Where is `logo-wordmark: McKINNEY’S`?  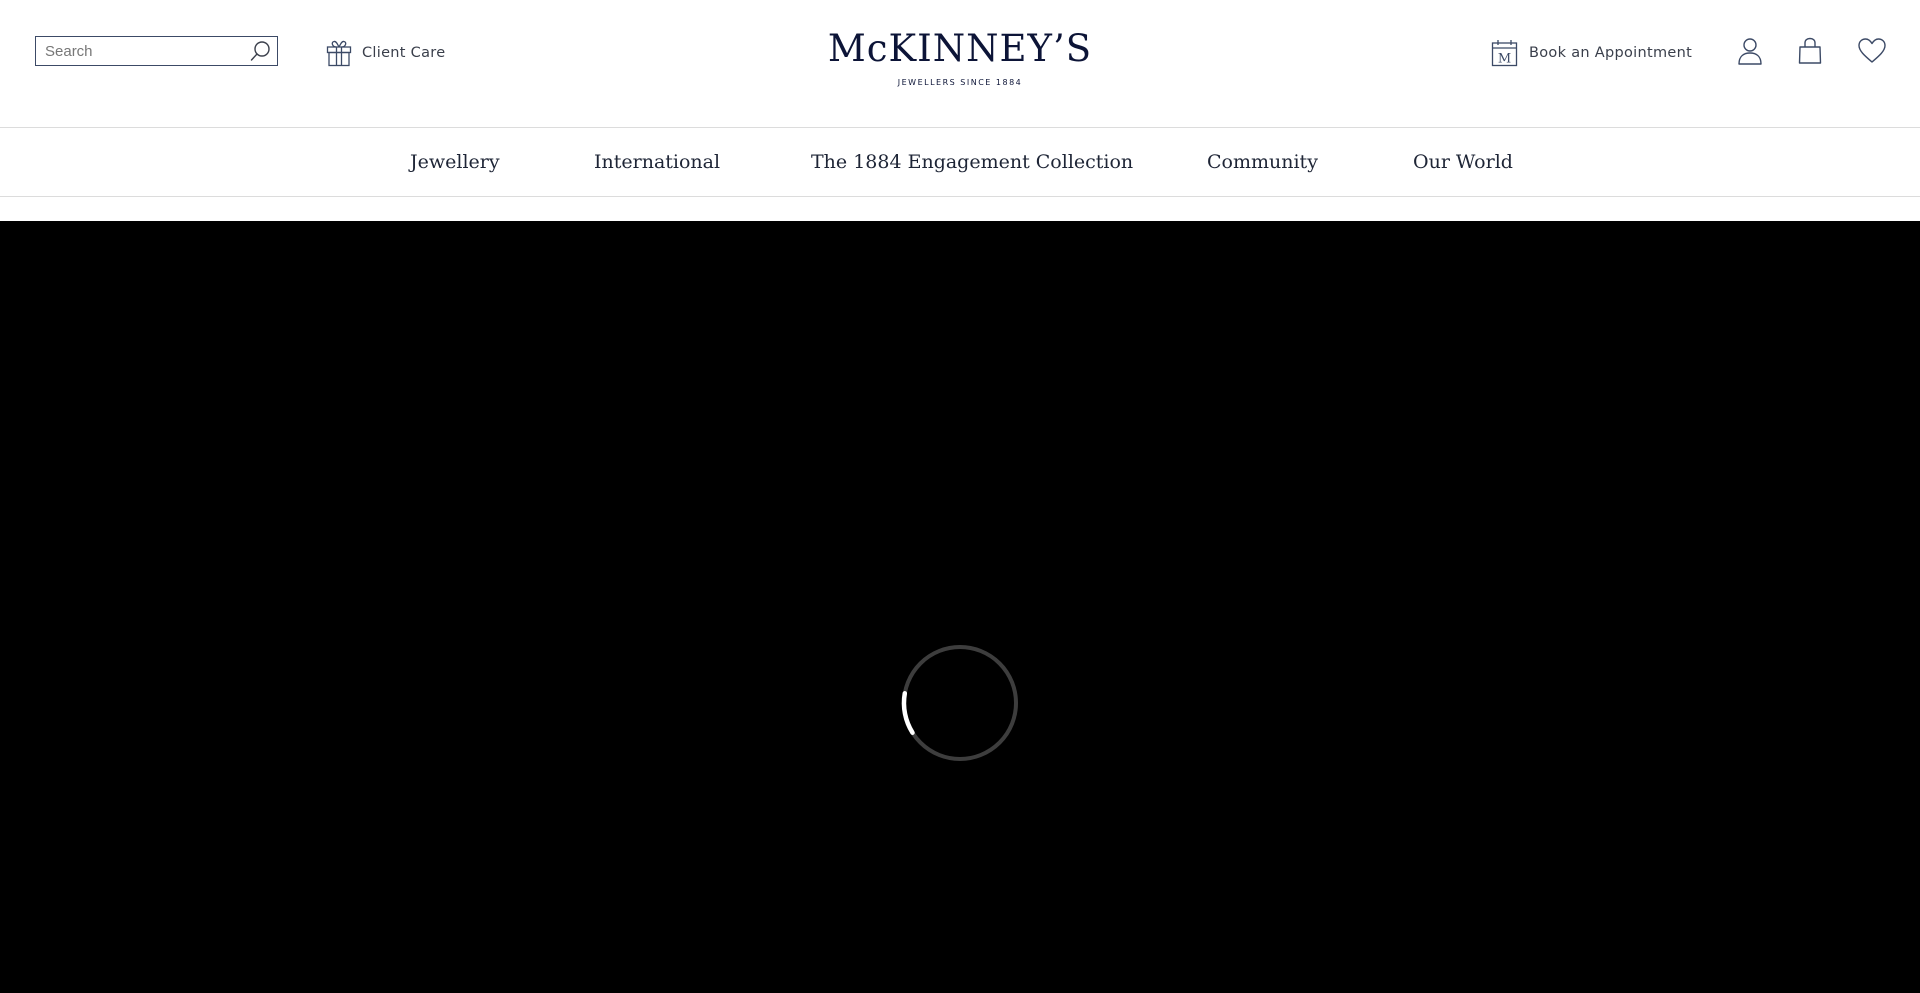
logo-wordmark: McKINNEY’S is located at coordinates (960, 48).